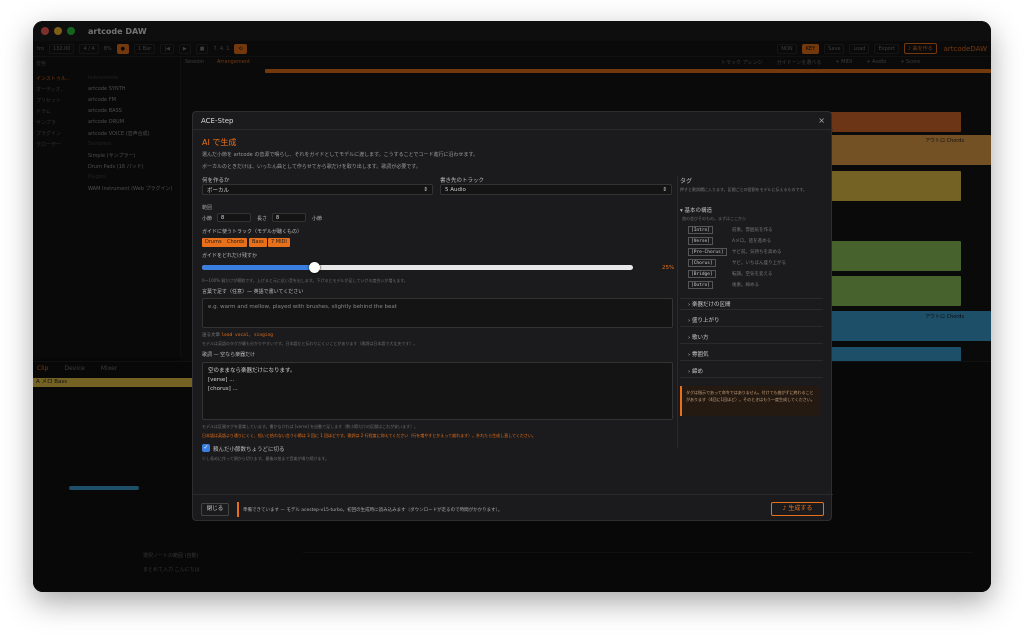  Describe the element at coordinates (317, 189) in the screenshot. I see `what-select: ボーカル ⇕` at that location.